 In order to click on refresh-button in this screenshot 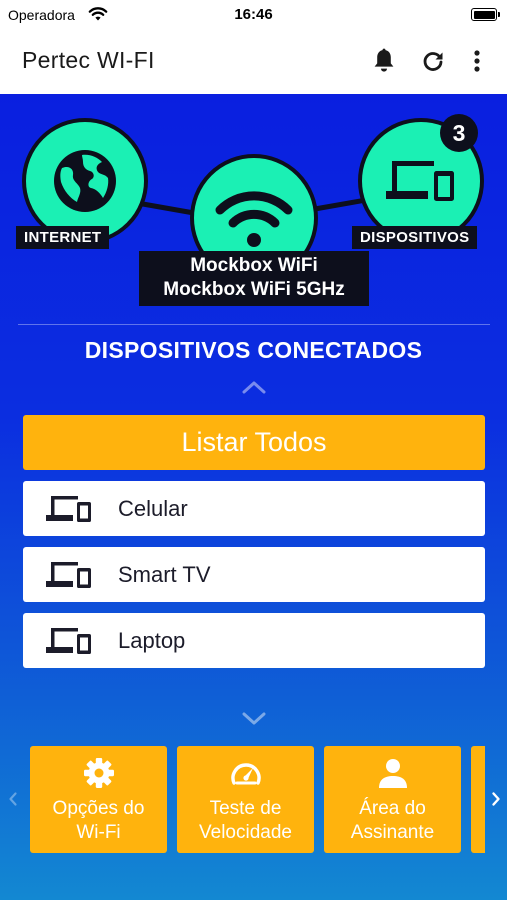, I will do `click(433, 61)`.